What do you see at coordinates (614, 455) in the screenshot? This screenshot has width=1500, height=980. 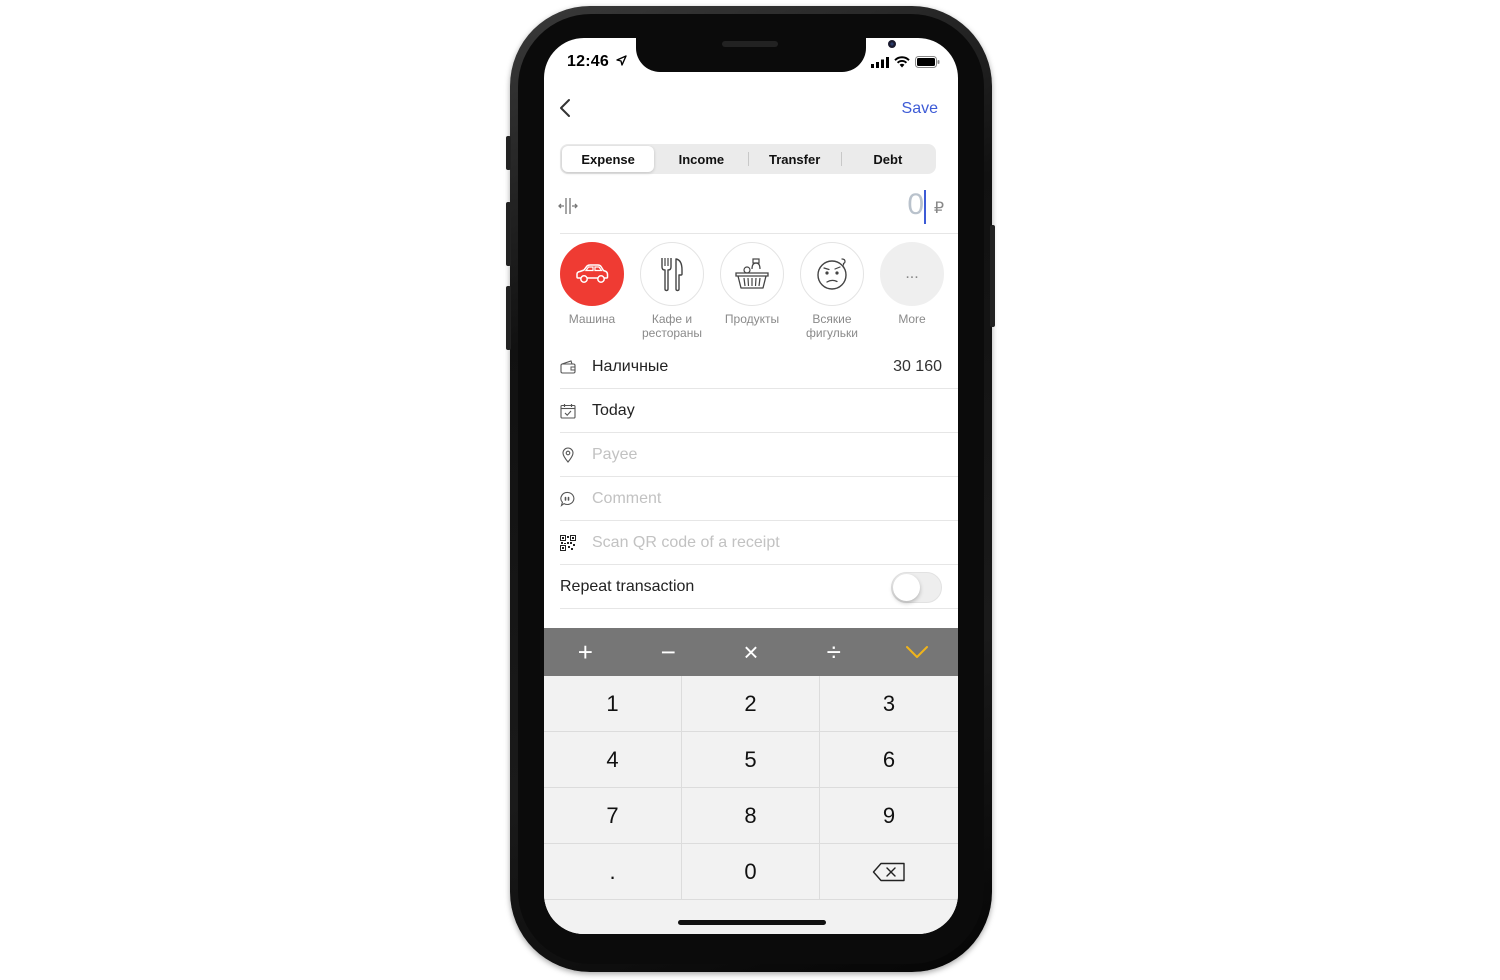 I see `payee-input: Payee` at bounding box center [614, 455].